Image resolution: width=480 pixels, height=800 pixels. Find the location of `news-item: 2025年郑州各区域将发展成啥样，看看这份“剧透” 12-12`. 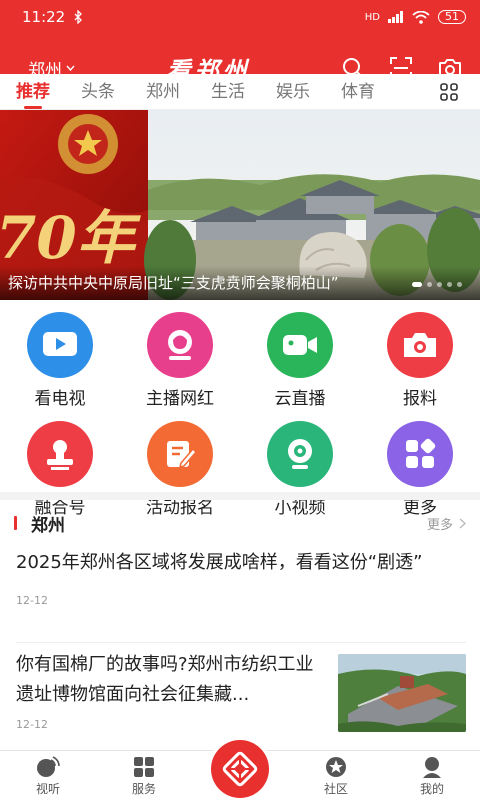

news-item: 2025年郑州各区域将发展成啥样，看看这份“剧透” 12-12 is located at coordinates (241, 577).